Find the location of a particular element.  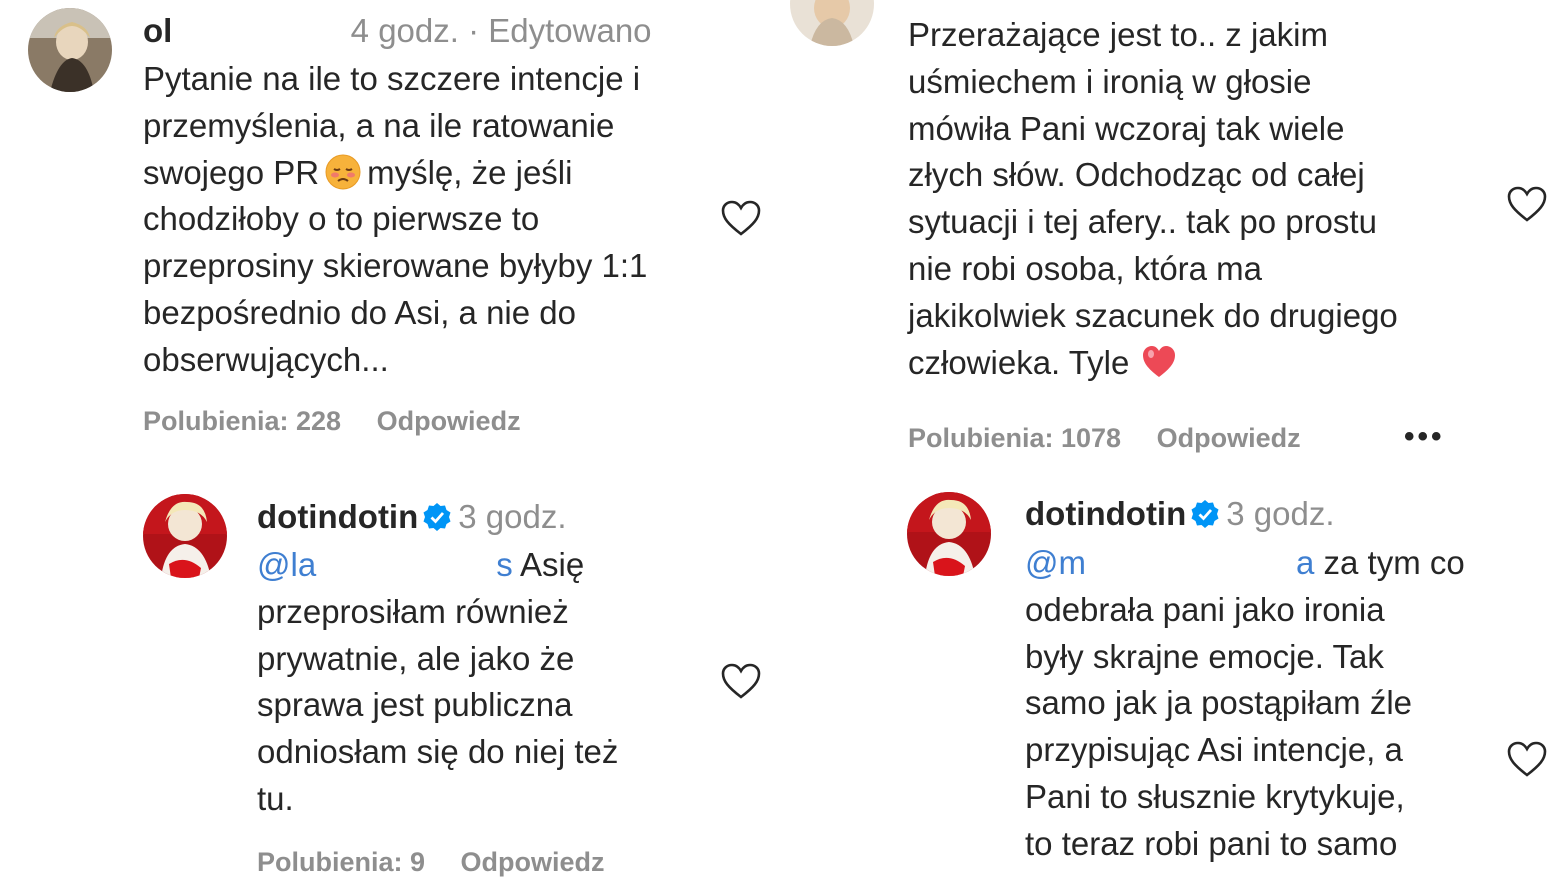

comment-line: przeprosiny skierowane byłyby 1:1 is located at coordinates (395, 266).